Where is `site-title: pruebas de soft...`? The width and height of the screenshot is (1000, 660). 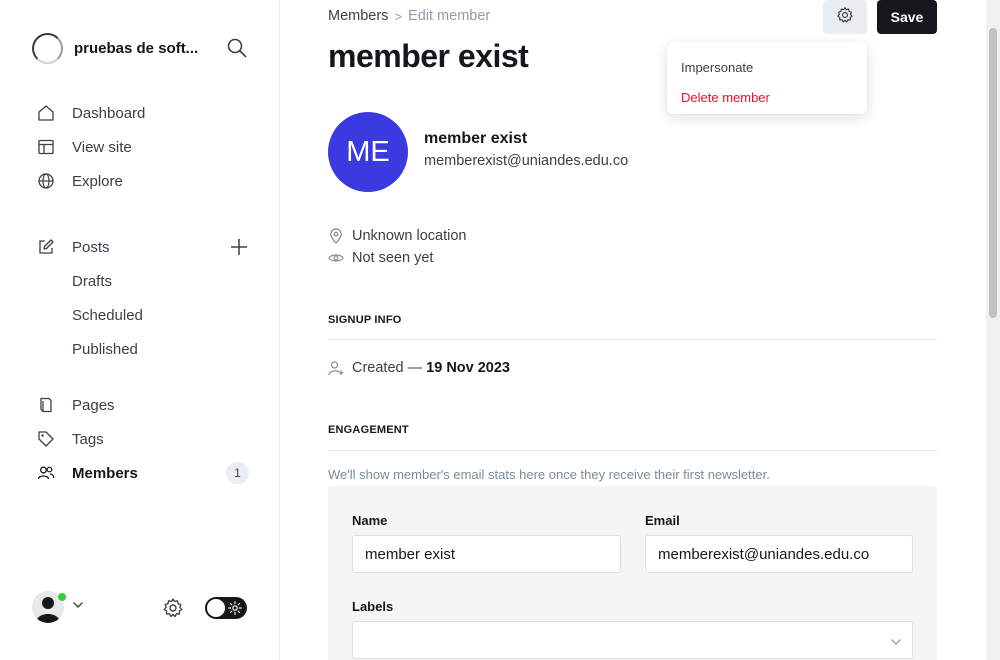
site-title: pruebas de soft... is located at coordinates (136, 48).